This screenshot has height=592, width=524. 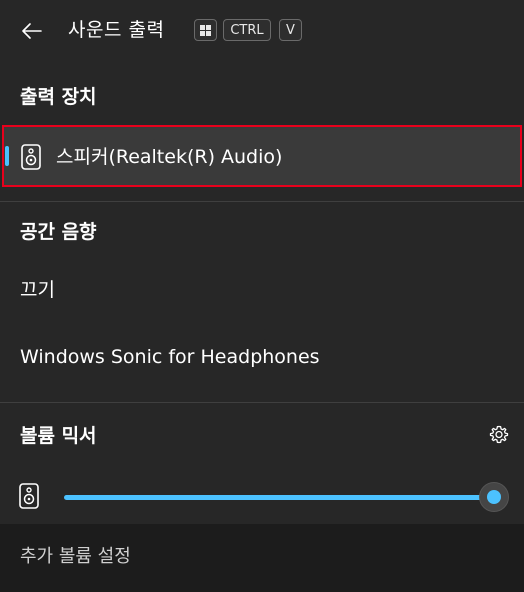 I want to click on volume-mixer-settings-button, so click(x=499, y=435).